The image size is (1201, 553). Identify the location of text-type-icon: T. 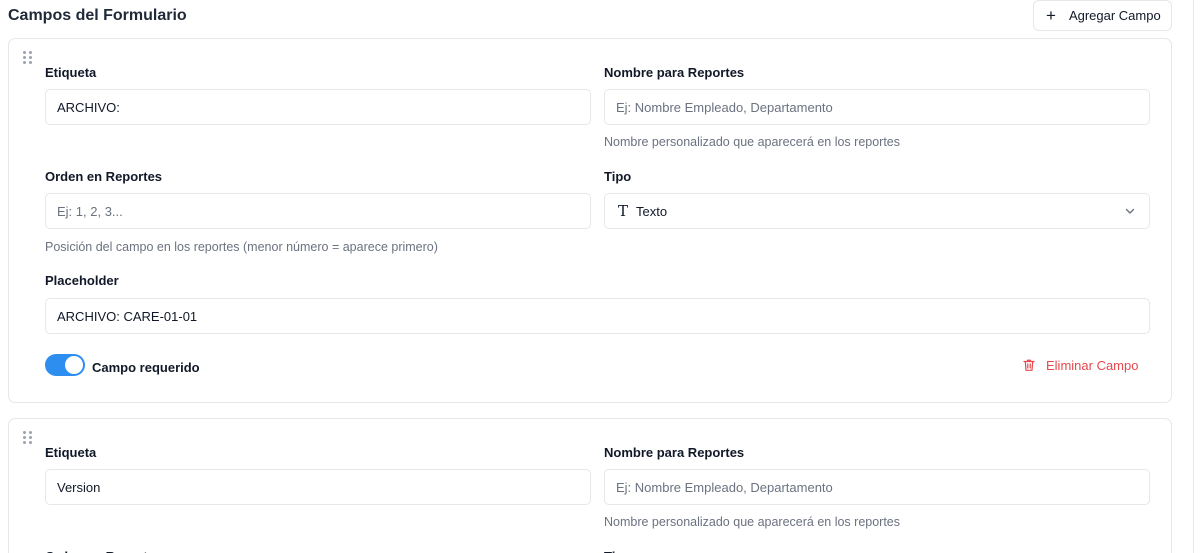
(623, 211).